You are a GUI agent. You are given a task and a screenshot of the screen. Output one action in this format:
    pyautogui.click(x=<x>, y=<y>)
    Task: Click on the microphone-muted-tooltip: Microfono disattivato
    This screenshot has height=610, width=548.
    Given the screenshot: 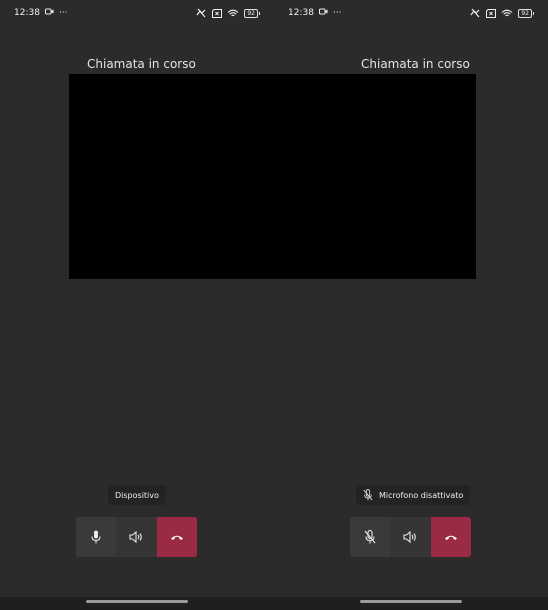 What is the action you would take?
    pyautogui.click(x=413, y=495)
    